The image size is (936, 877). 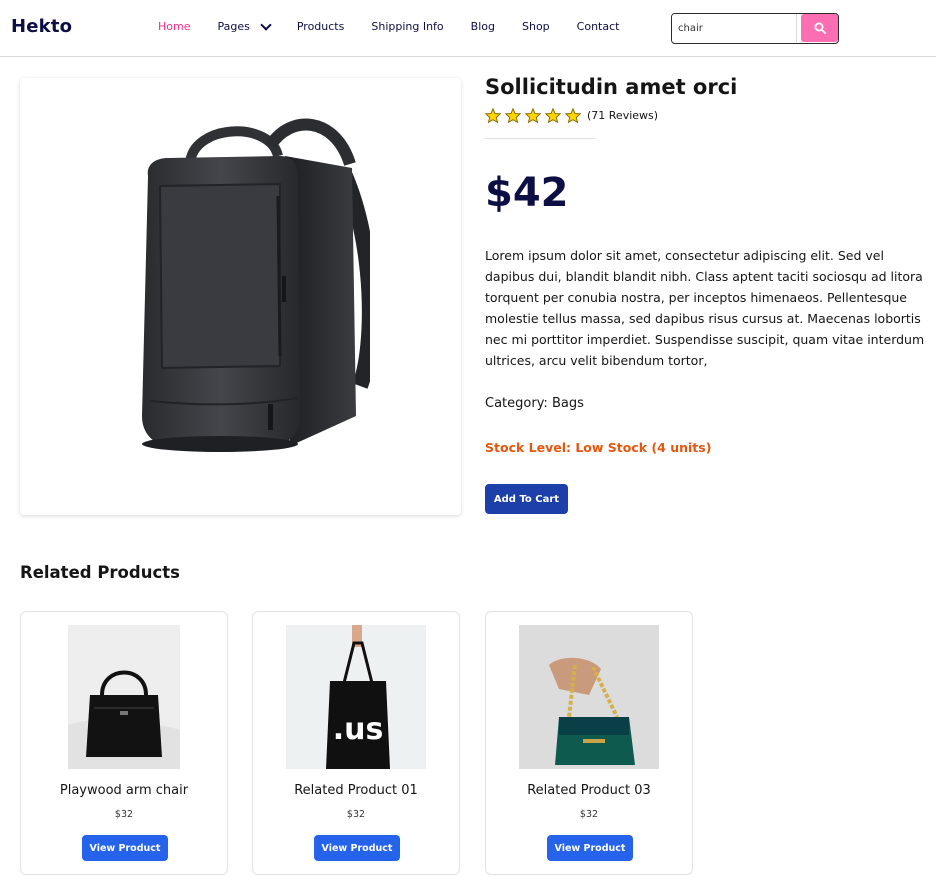 I want to click on review-count: (71 Reviews), so click(x=622, y=115).